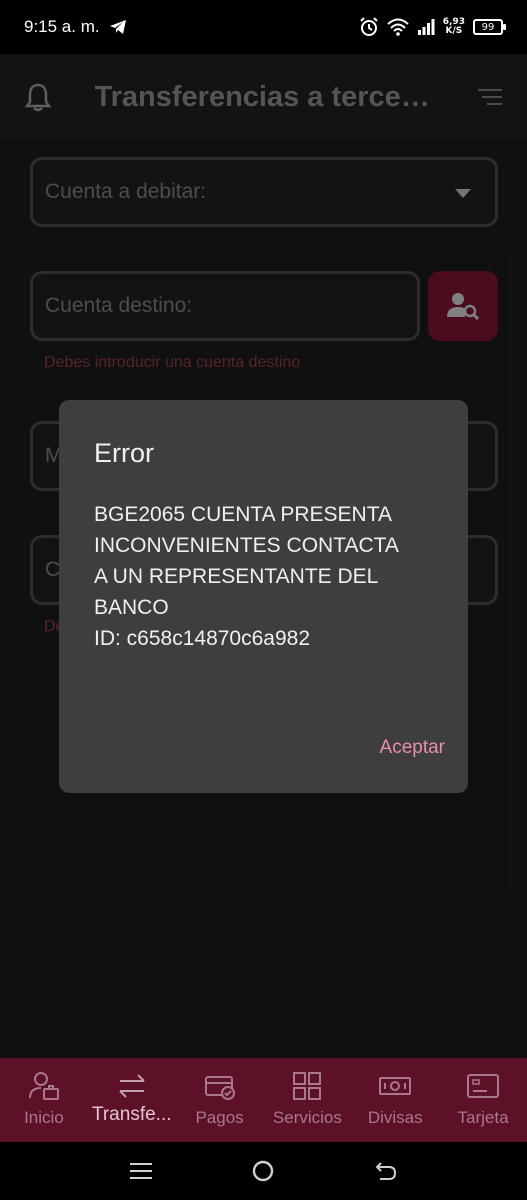 Image resolution: width=527 pixels, height=1200 pixels. Describe the element at coordinates (62, 26) in the screenshot. I see `status-time: 9:15 a. m.` at that location.